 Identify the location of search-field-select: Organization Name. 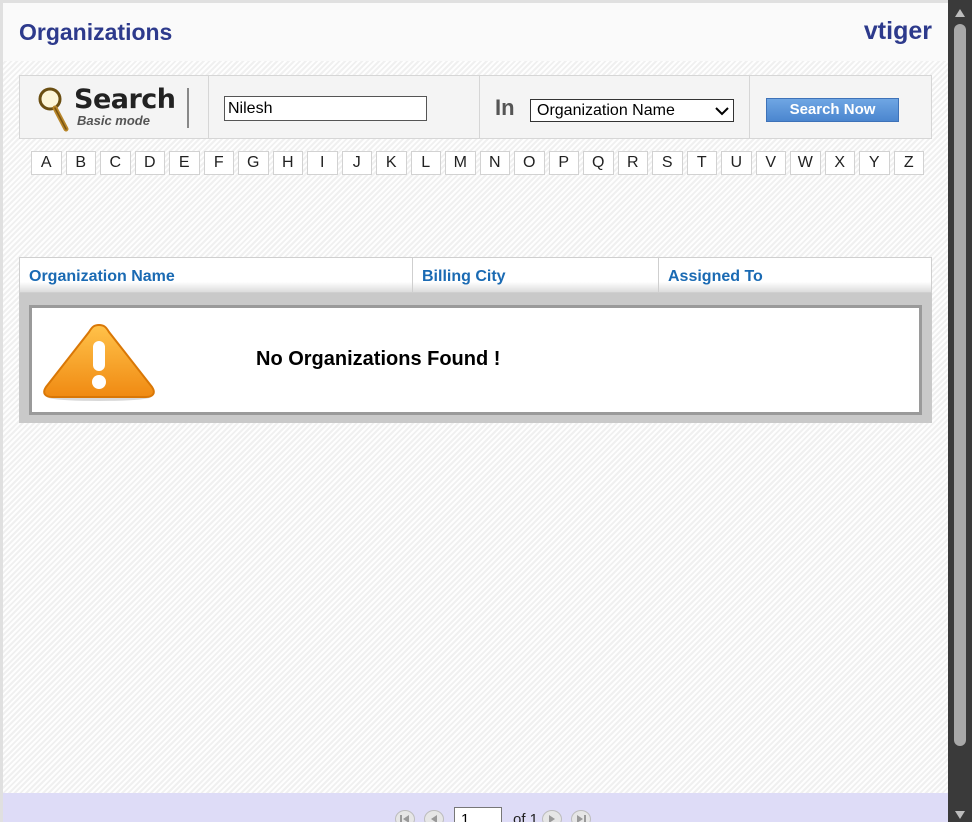
(632, 110).